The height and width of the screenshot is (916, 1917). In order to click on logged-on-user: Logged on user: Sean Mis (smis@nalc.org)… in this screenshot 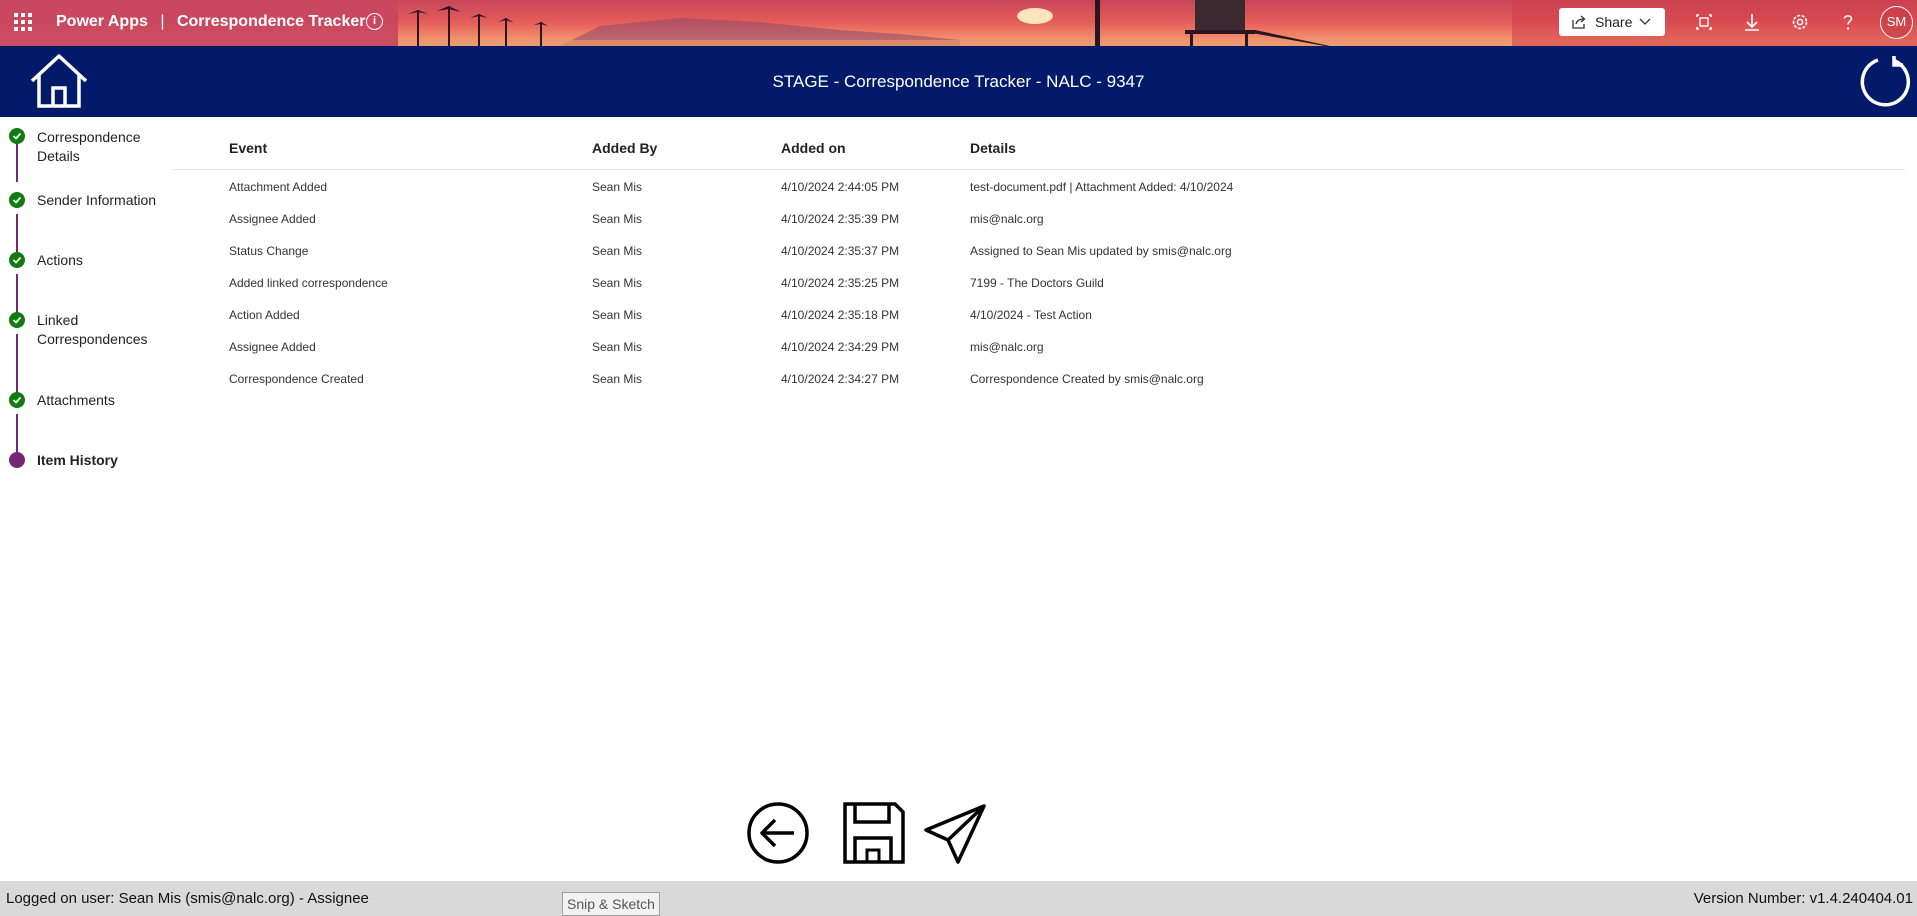, I will do `click(187, 898)`.